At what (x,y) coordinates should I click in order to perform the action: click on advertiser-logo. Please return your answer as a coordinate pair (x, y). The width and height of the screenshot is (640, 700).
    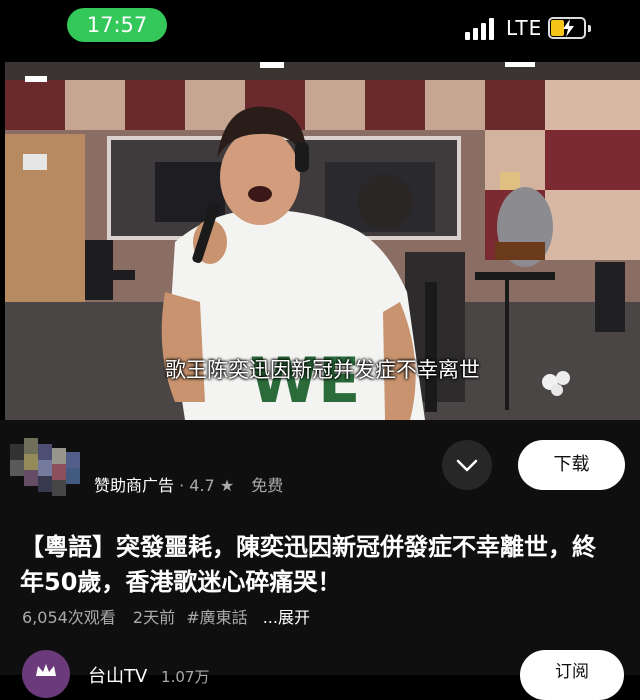
    Looking at the image, I should click on (49, 470).